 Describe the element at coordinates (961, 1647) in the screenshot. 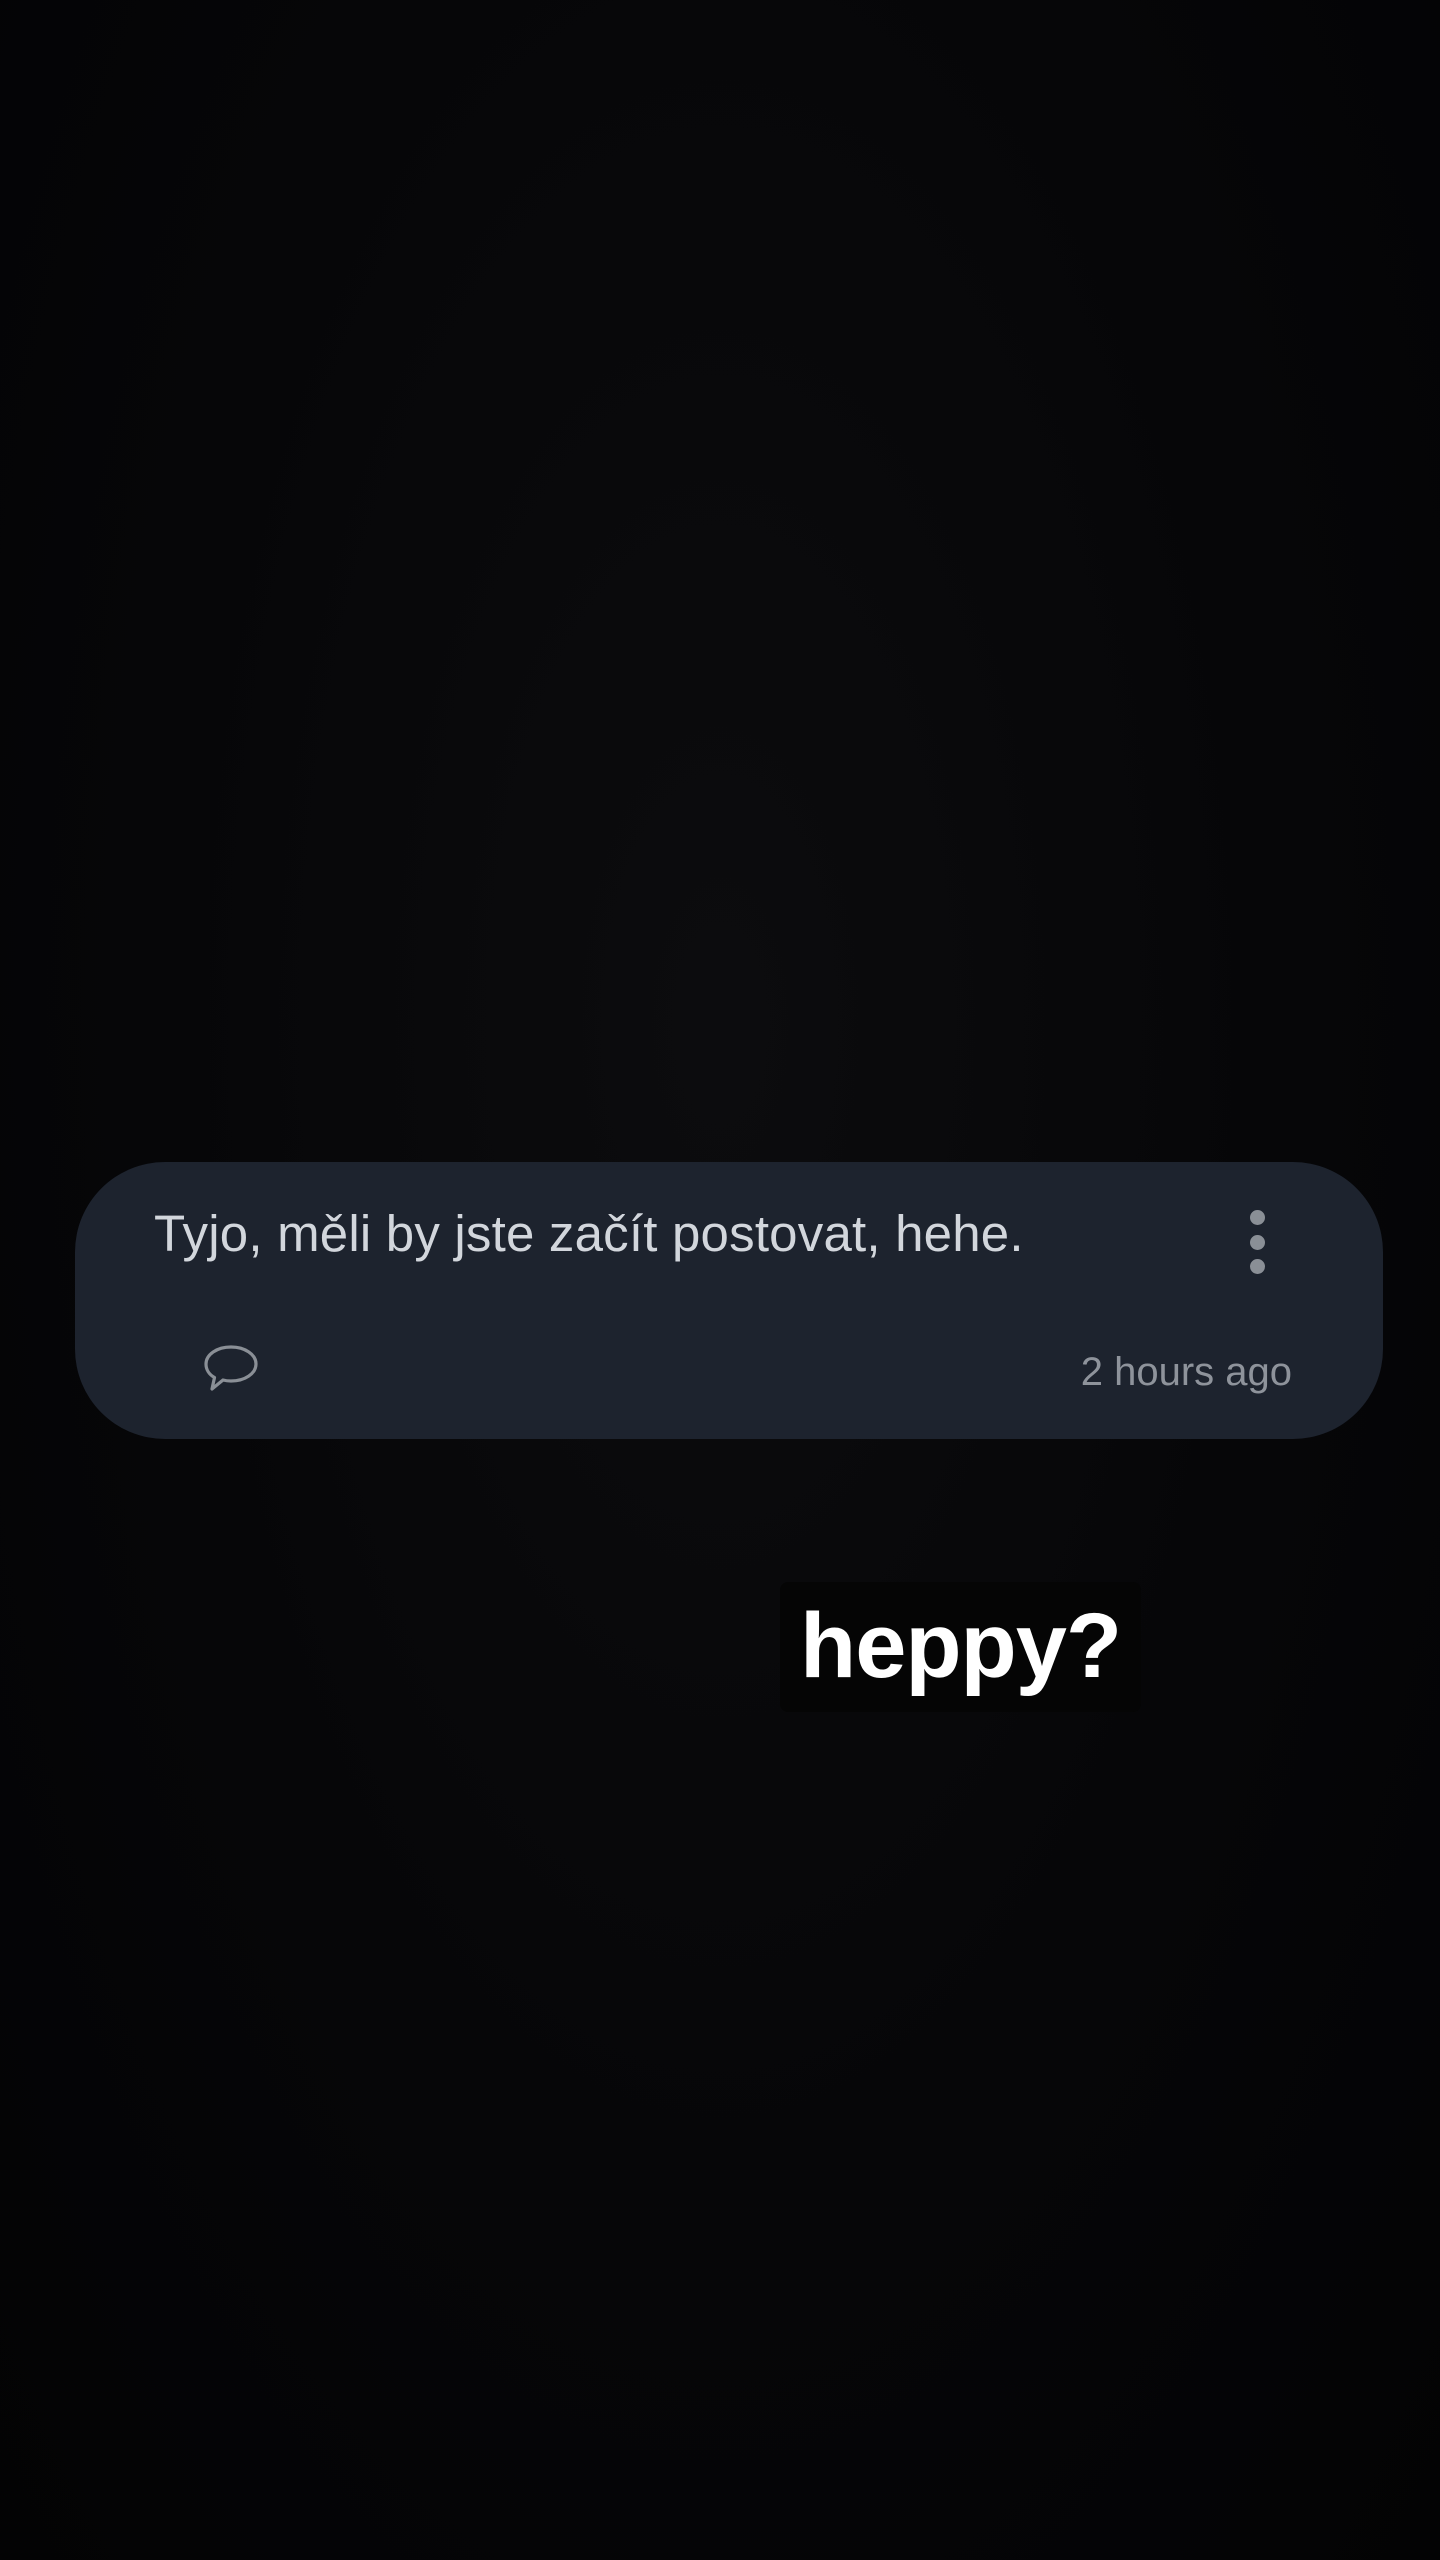

I see `text-sticker: heppy?` at that location.